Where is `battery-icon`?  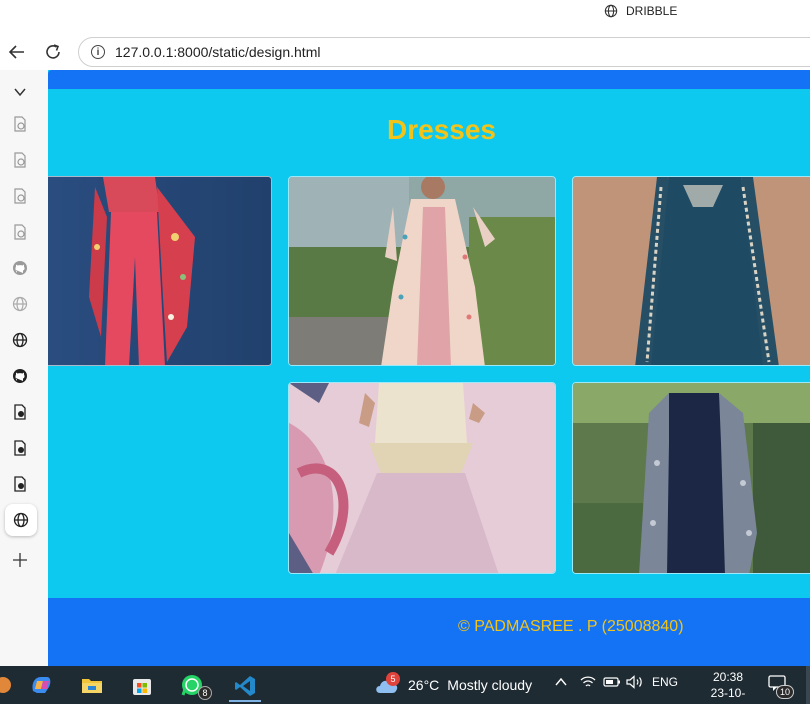
battery-icon is located at coordinates (611, 682).